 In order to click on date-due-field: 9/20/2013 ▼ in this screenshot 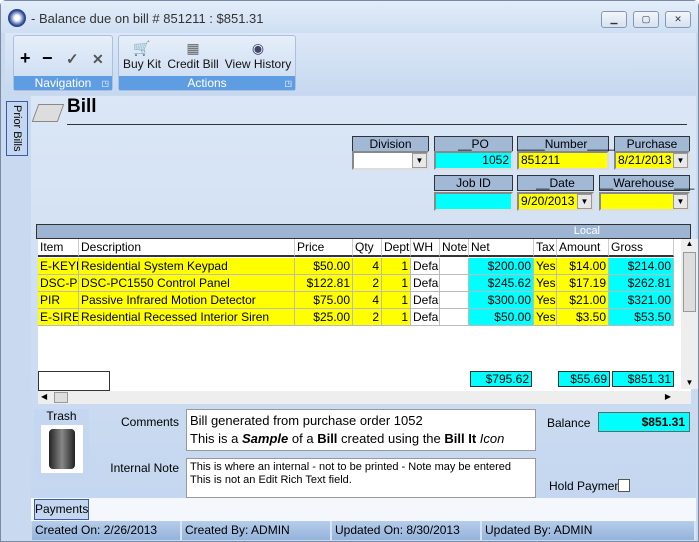, I will do `click(555, 201)`.